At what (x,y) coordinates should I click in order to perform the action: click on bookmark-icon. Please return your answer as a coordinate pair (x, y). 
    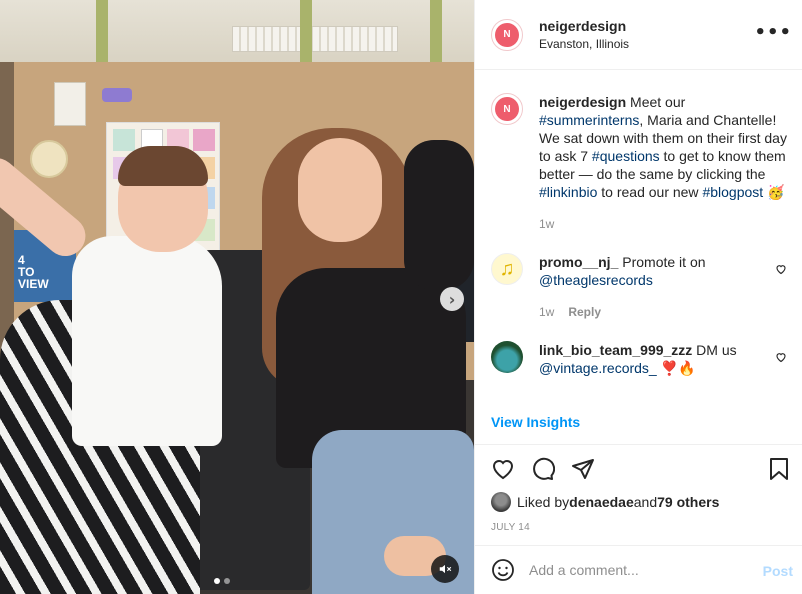
    Looking at the image, I should click on (779, 469).